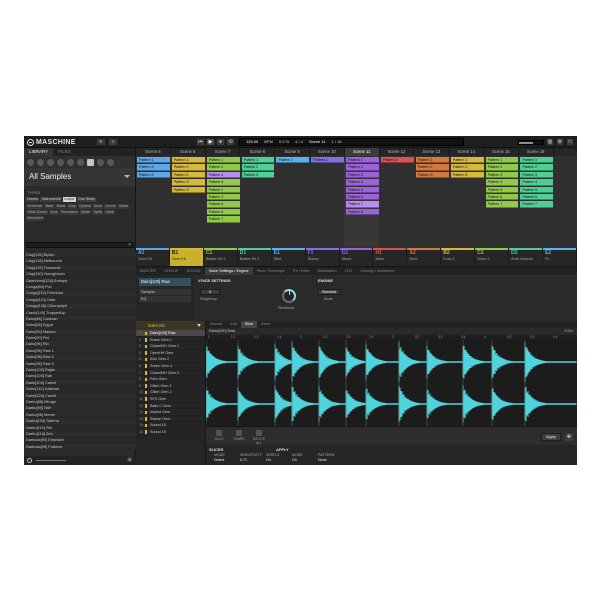 The width and height of the screenshot is (600, 600). What do you see at coordinates (233, 324) in the screenshot?
I see `editor-tab: Edit` at bounding box center [233, 324].